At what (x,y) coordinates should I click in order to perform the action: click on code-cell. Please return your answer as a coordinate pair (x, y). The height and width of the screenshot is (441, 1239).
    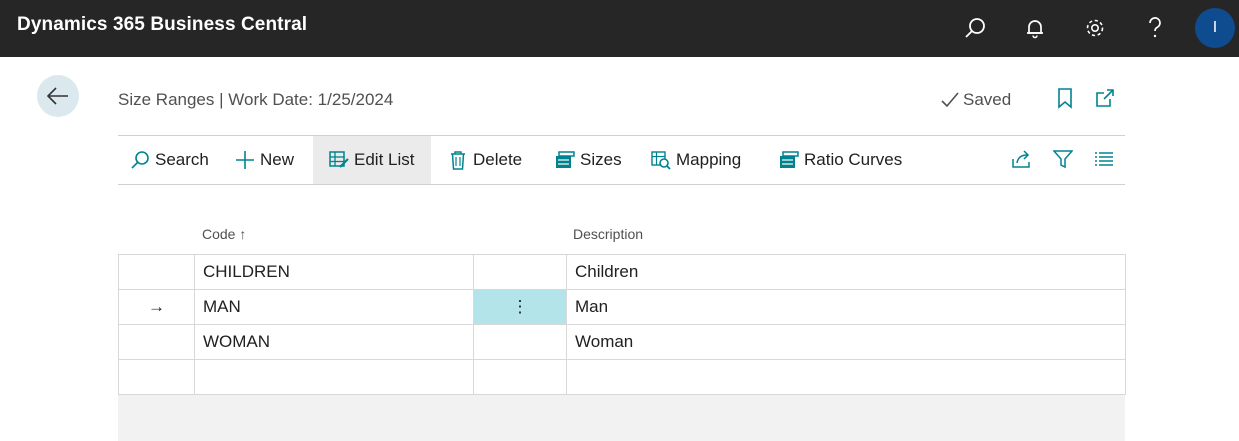
    Looking at the image, I should click on (334, 377).